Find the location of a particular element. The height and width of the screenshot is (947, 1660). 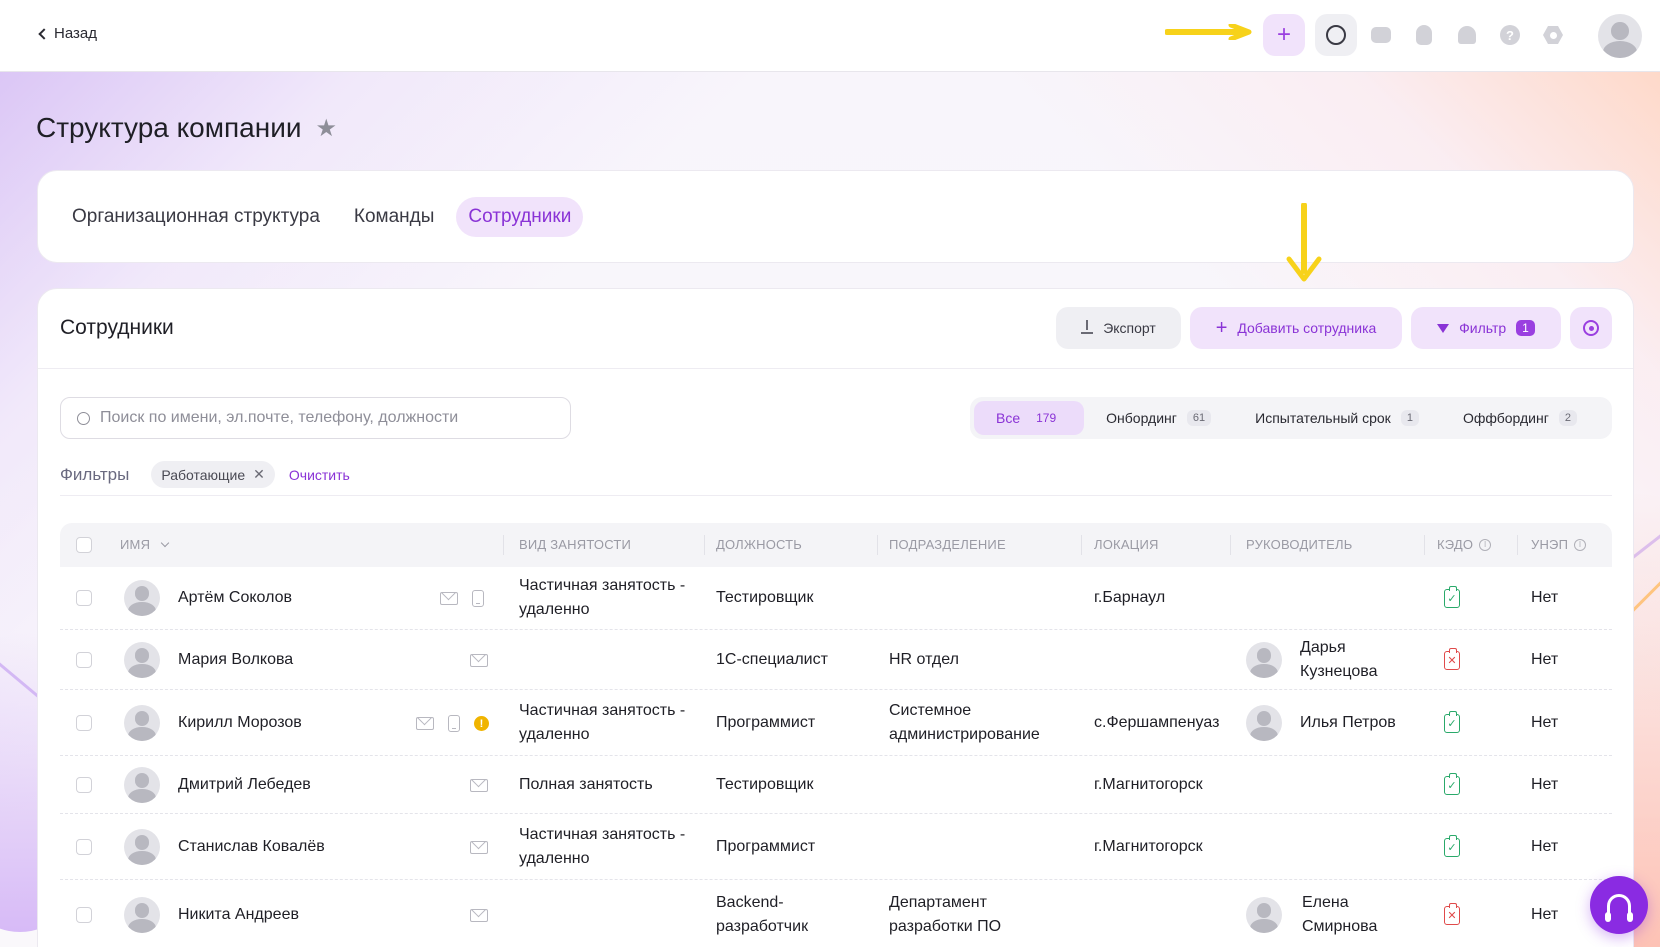

back-button: Назад is located at coordinates (67, 33).